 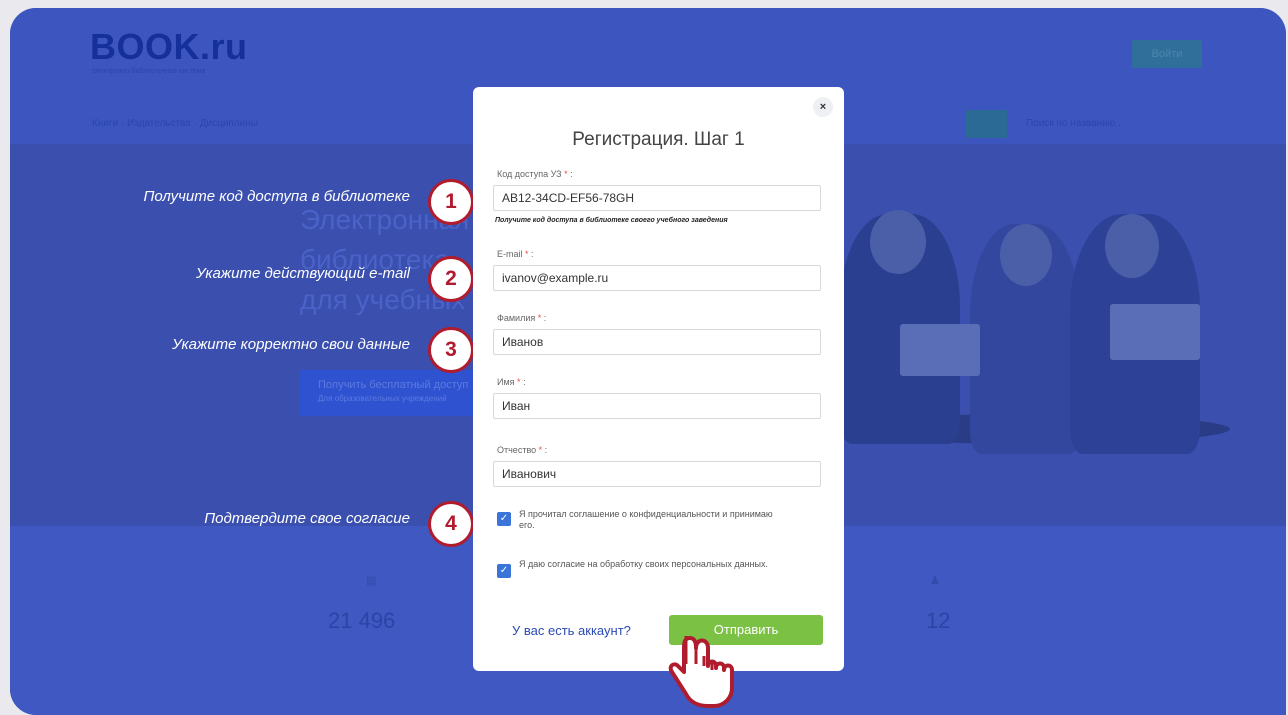 What do you see at coordinates (935, 581) in the screenshot?
I see `users-icon: ♟` at bounding box center [935, 581].